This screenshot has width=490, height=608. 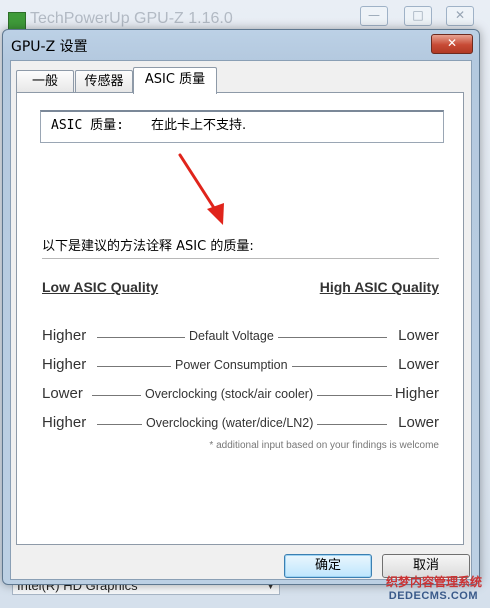 What do you see at coordinates (148, 246) in the screenshot?
I see `asic-explanation-text: 以下是建议的方法诠释 ASIC 的质量:` at bounding box center [148, 246].